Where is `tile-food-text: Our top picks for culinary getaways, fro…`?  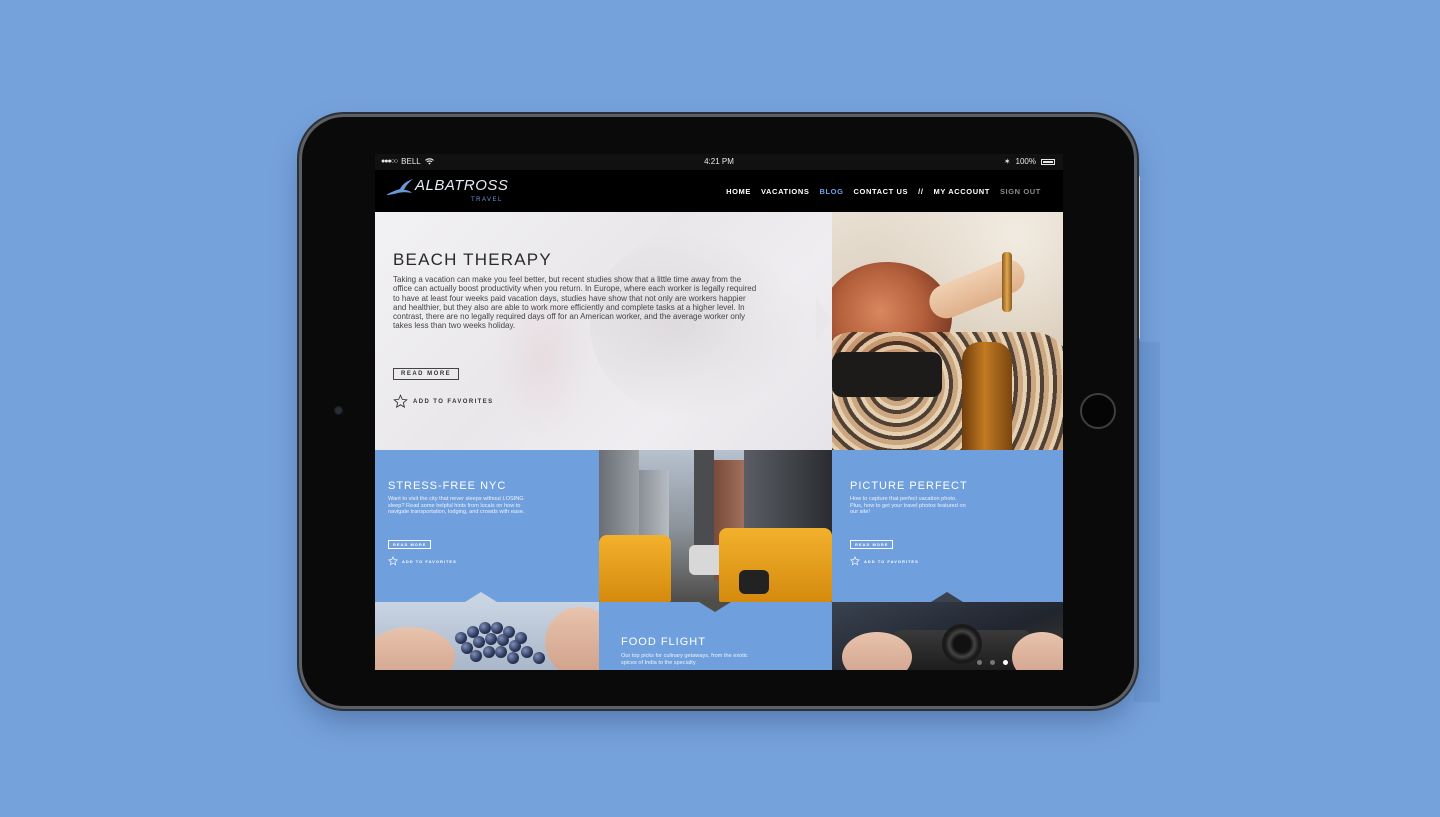
tile-food-text: Our top picks for culinary getaways, fro… is located at coordinates (684, 659).